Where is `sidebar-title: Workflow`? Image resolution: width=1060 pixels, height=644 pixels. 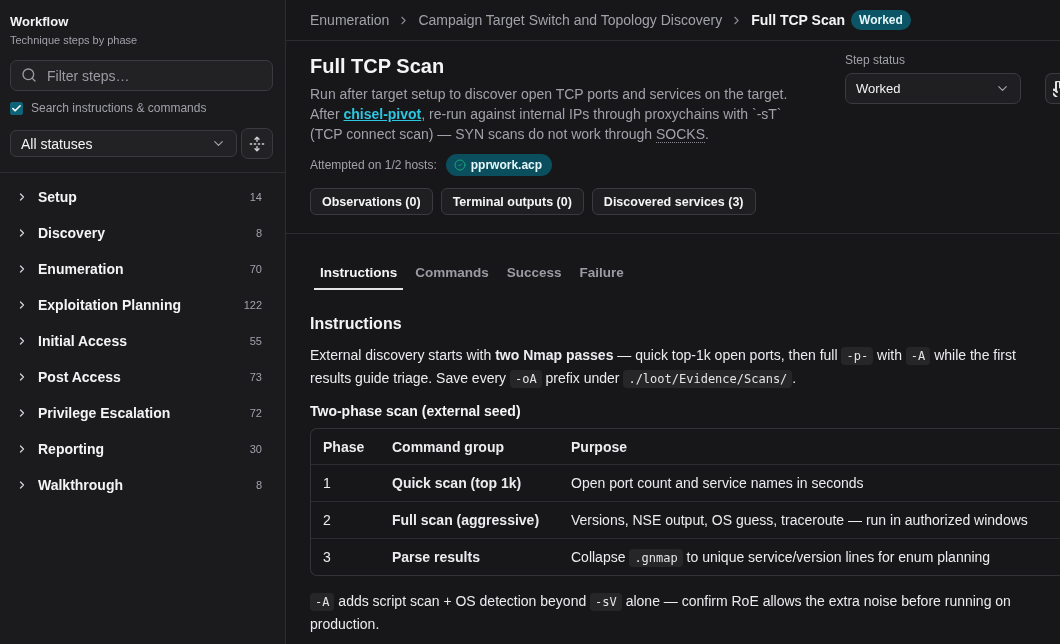
sidebar-title: Workflow is located at coordinates (40, 22).